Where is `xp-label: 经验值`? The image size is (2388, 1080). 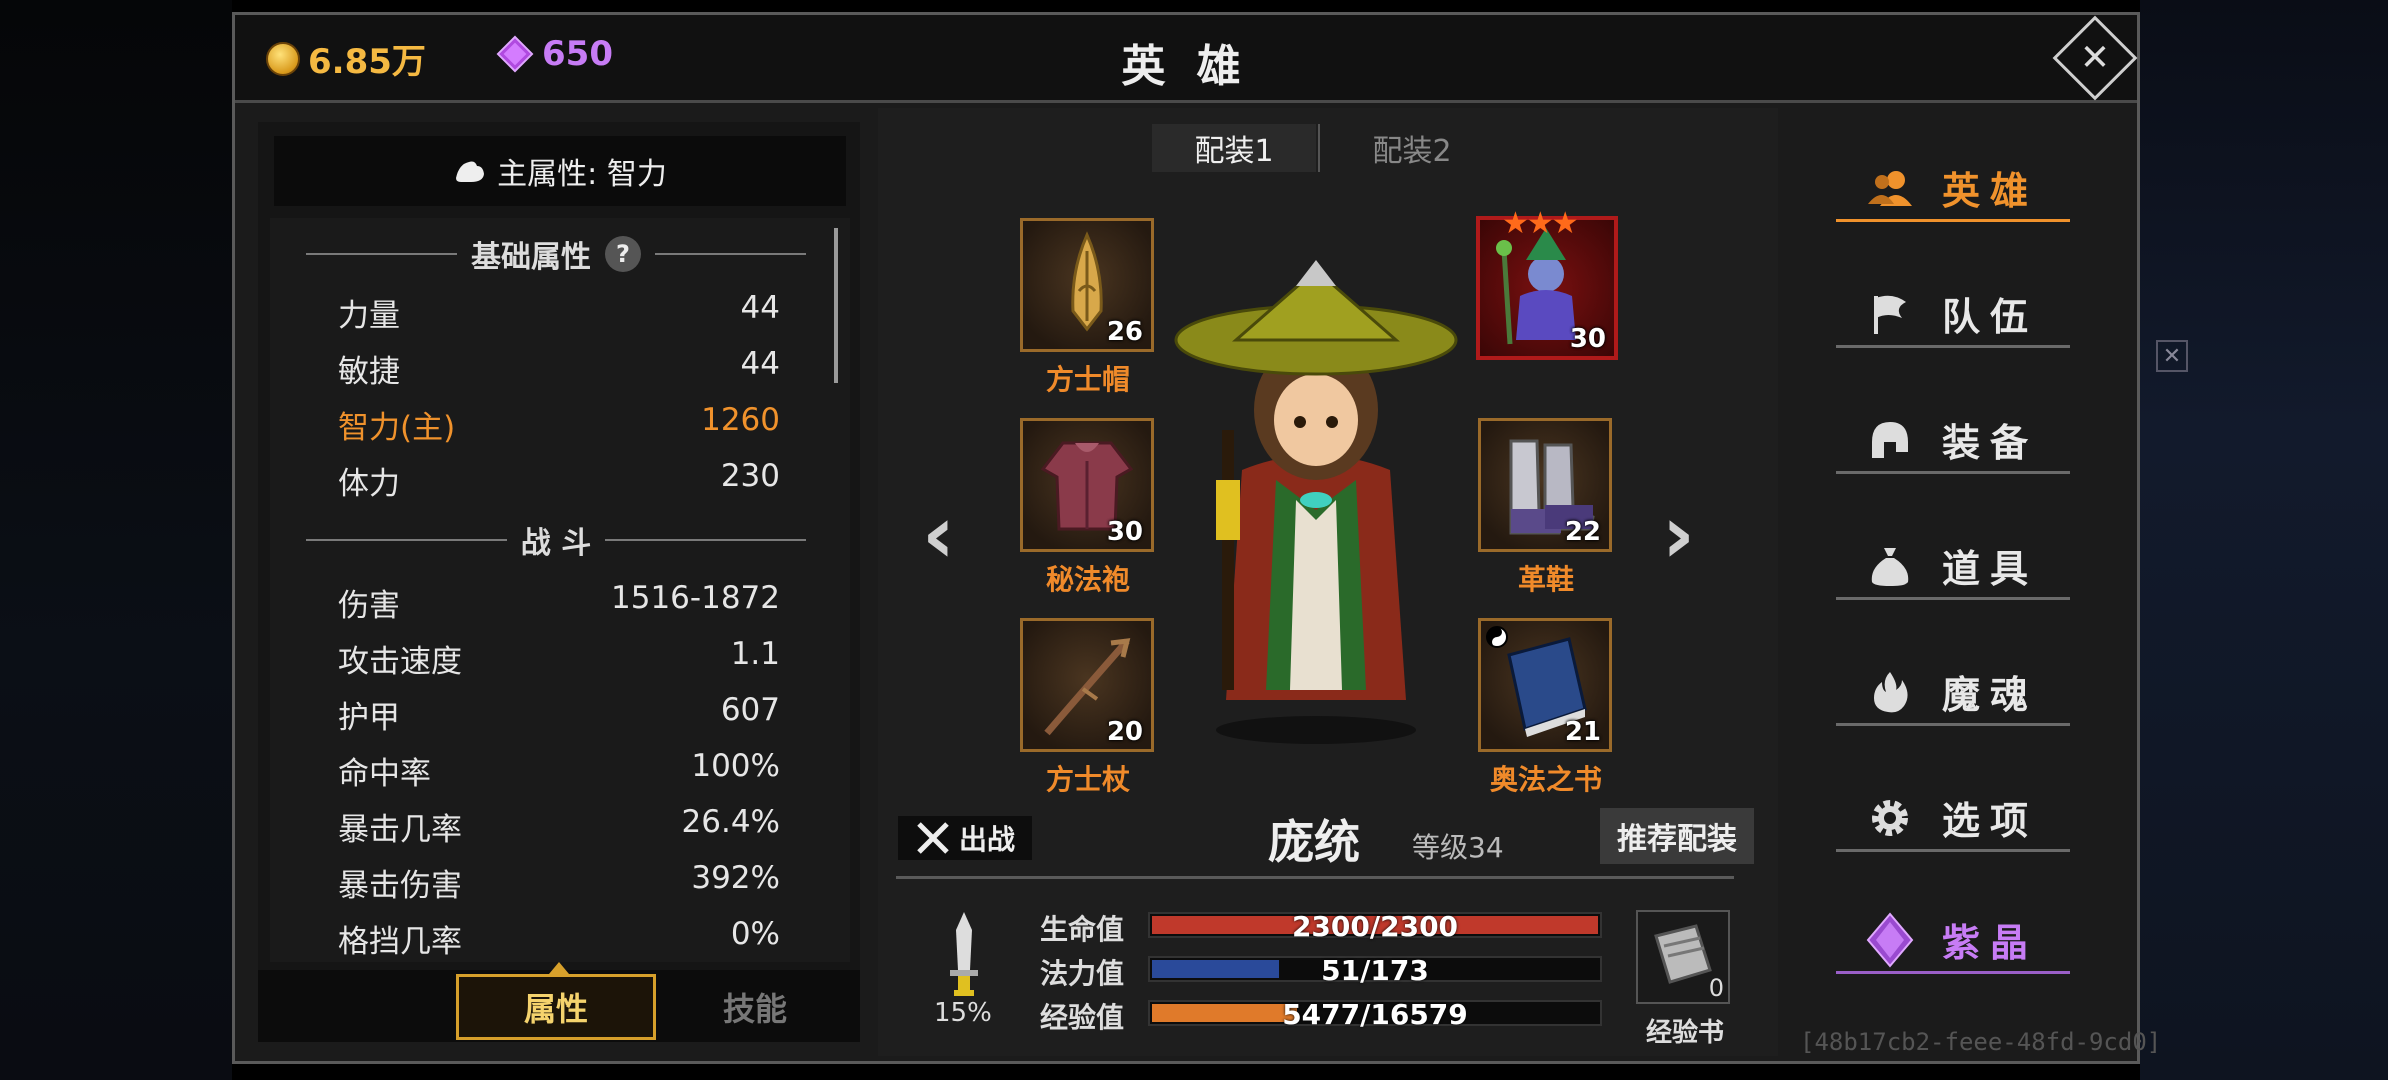 xp-label: 经验值 is located at coordinates (1082, 1017).